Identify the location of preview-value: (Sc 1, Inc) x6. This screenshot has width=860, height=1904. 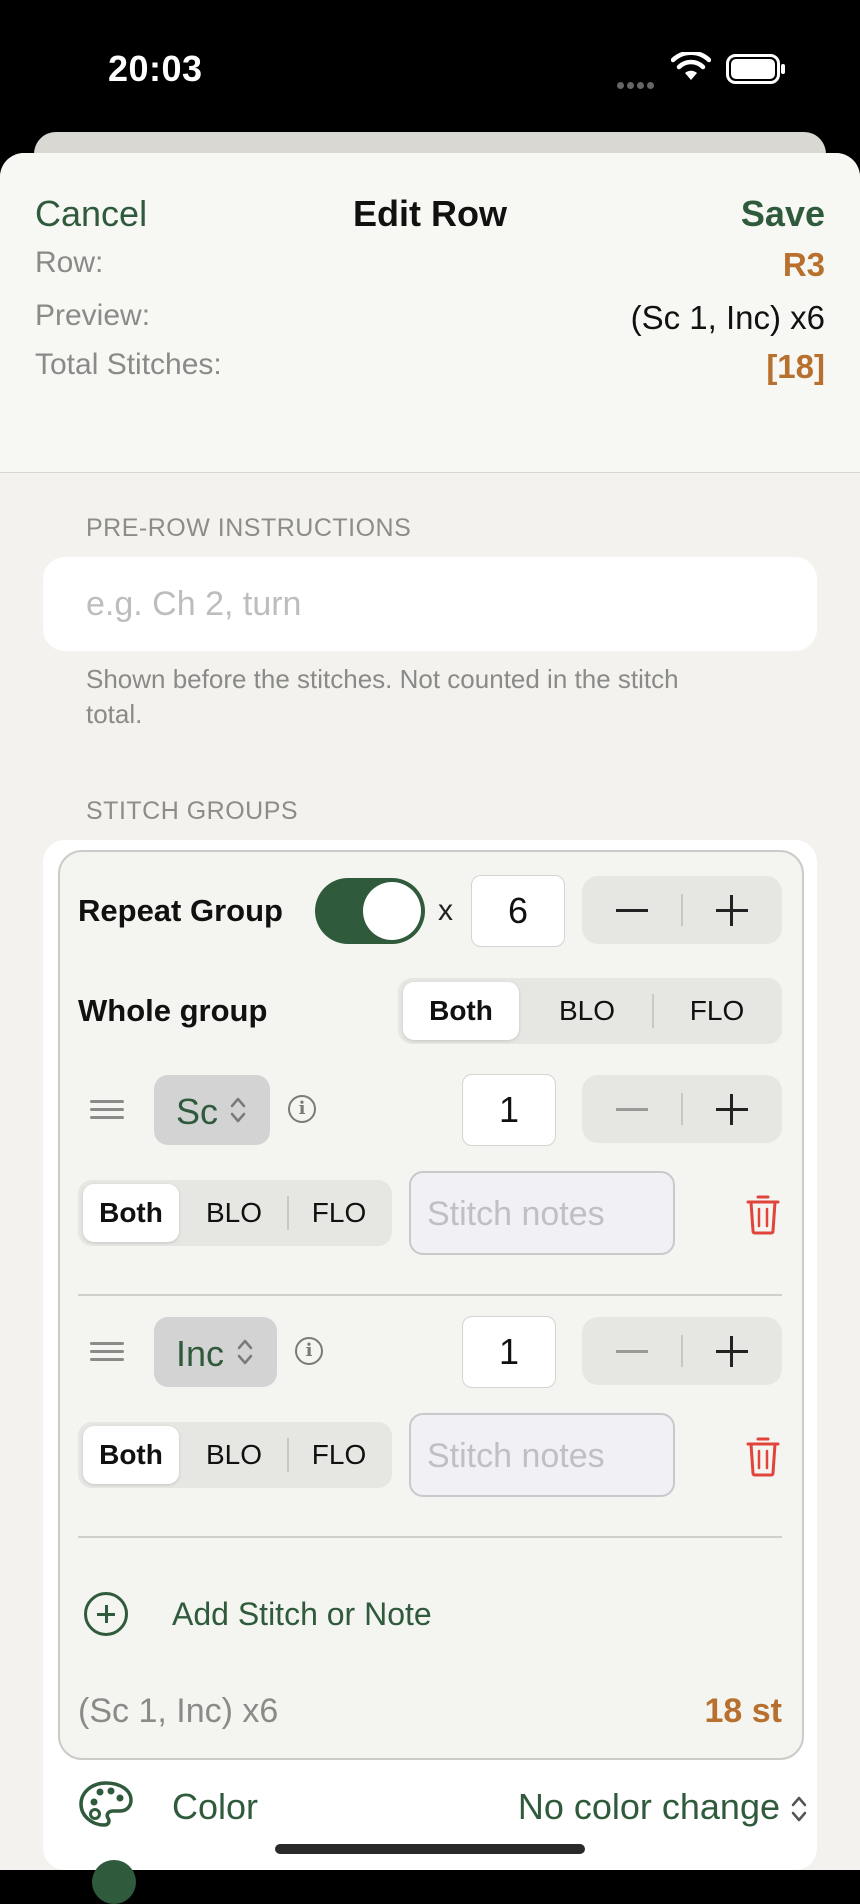
(727, 317).